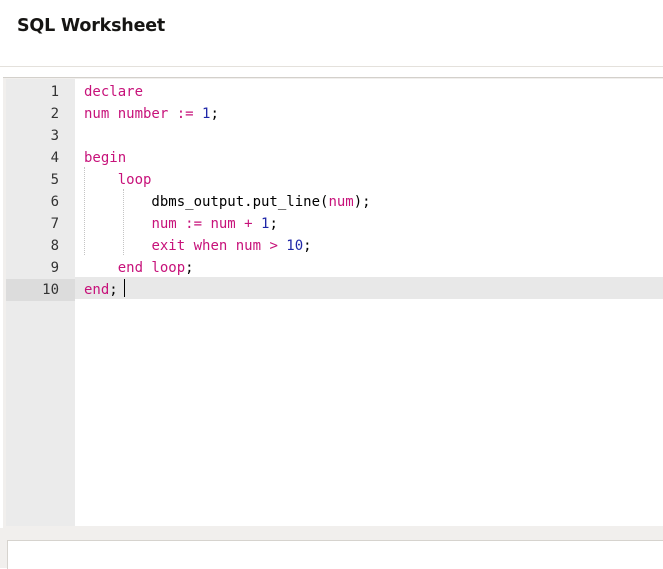  I want to click on code-line: loop, so click(118, 180).